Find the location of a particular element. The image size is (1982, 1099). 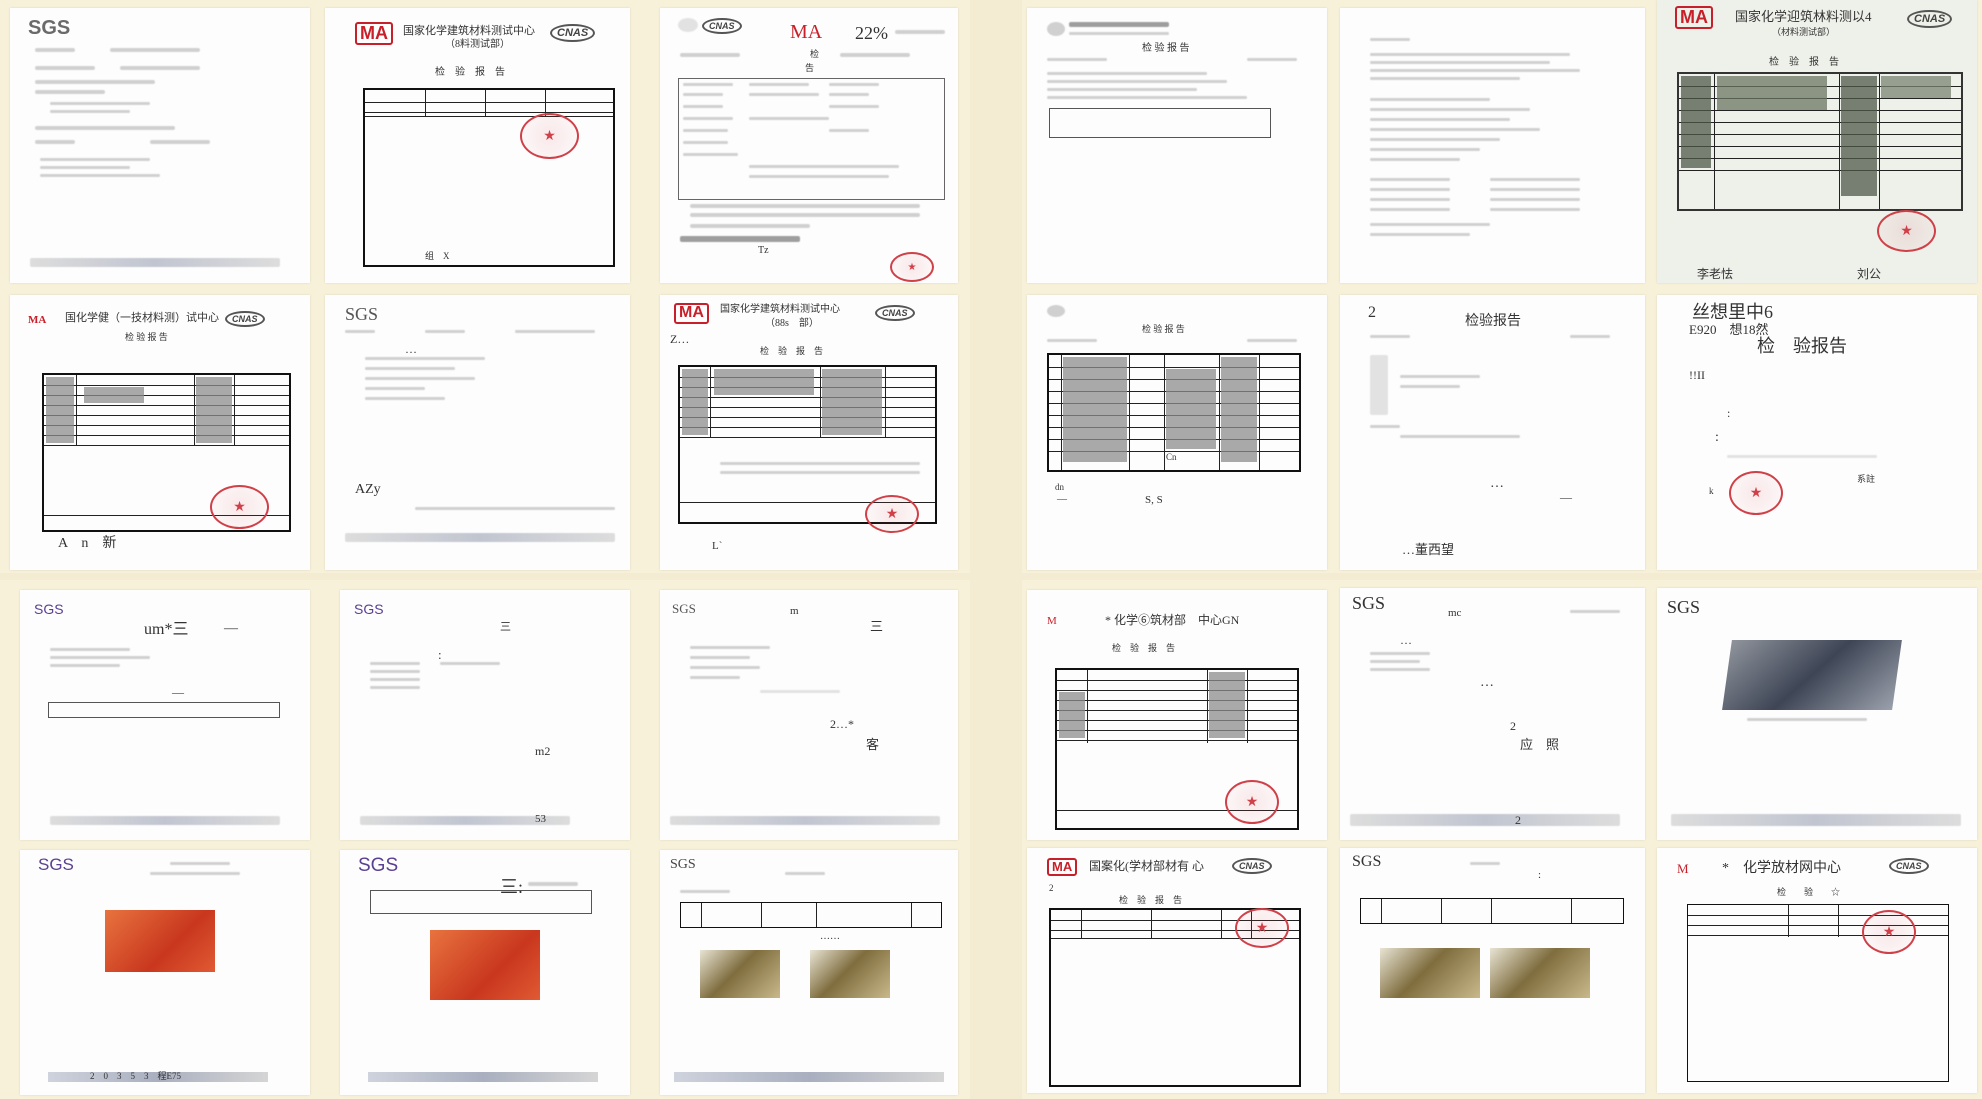

org-title: 国案化(学材部材有 心 is located at coordinates (1146, 866).